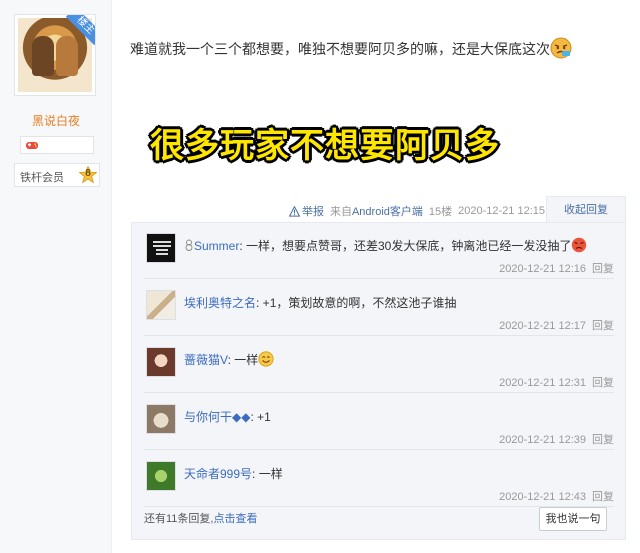  Describe the element at coordinates (440, 212) in the screenshot. I see `floor-number: 15楼` at that location.